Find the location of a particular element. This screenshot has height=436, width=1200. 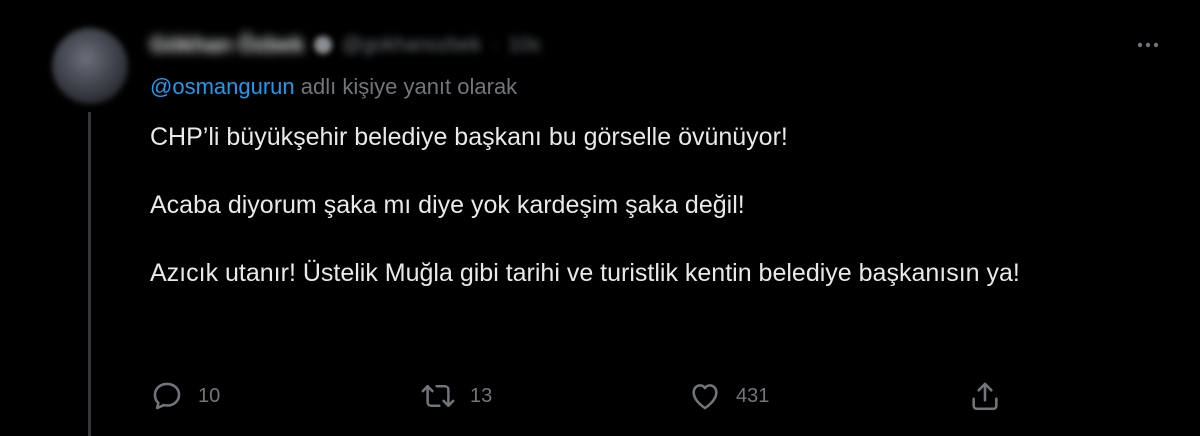

verified-badge-icon is located at coordinates (323, 45).